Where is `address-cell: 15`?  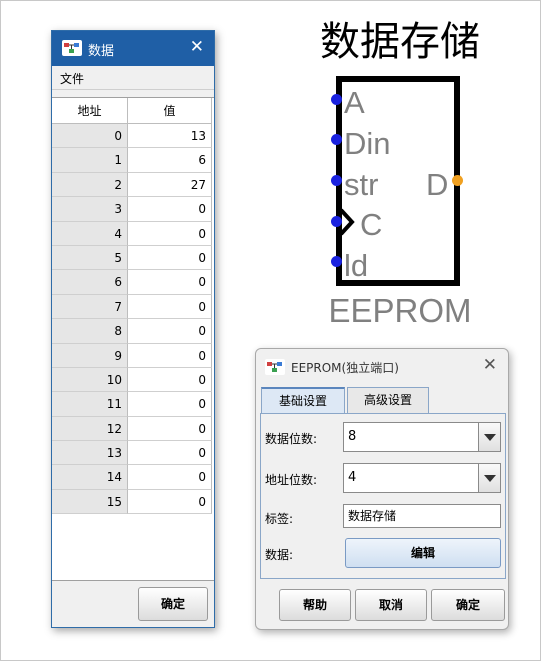 address-cell: 15 is located at coordinates (90, 502).